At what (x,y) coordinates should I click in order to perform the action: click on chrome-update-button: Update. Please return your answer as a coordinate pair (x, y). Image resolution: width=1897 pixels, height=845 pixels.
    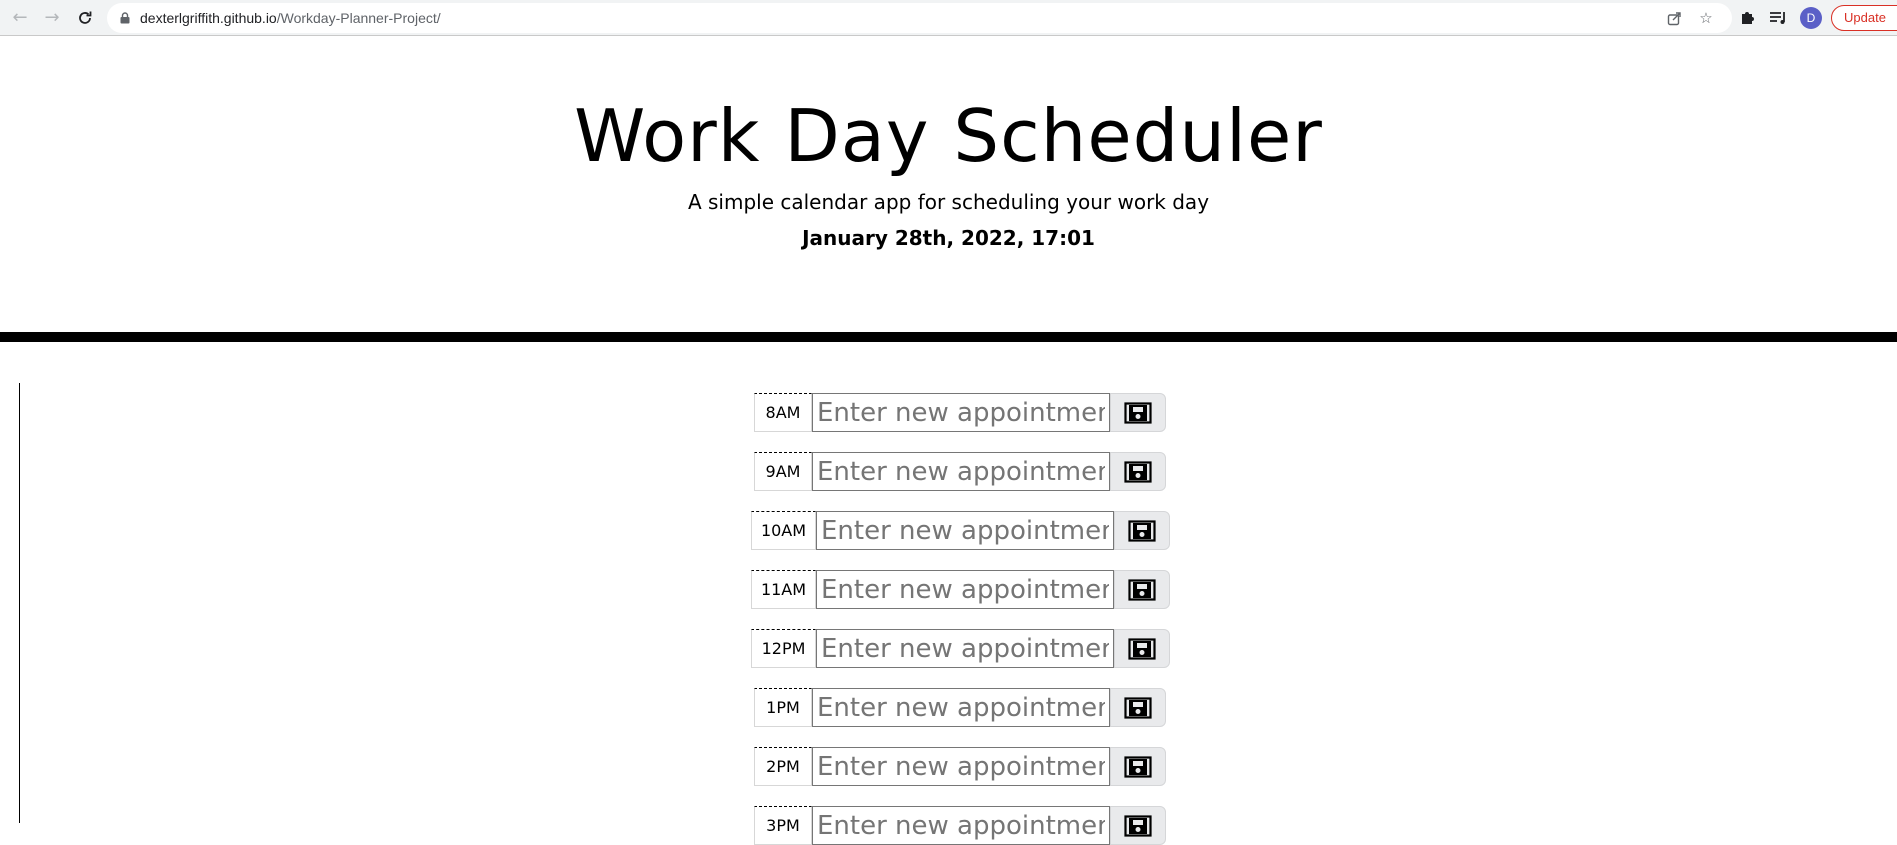
    Looking at the image, I should click on (1864, 18).